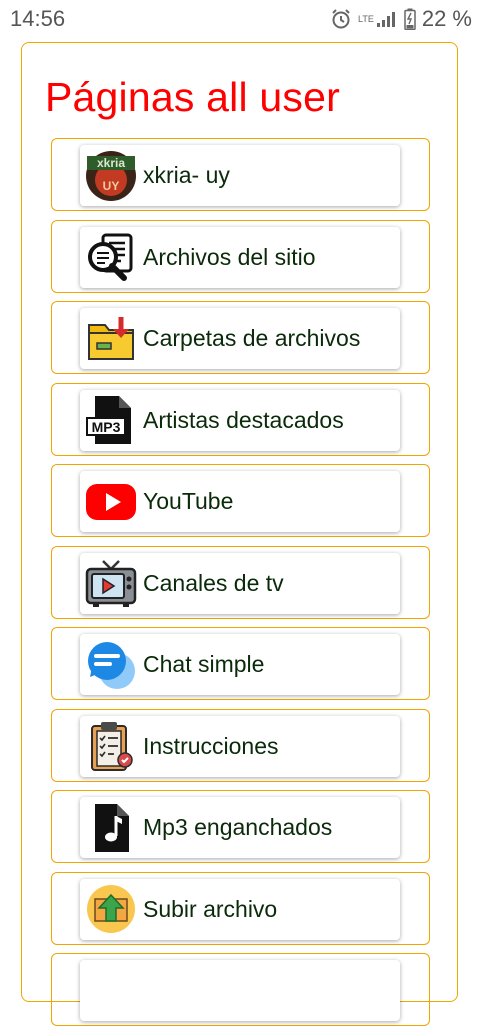  Describe the element at coordinates (111, 828) in the screenshot. I see `music-note-icon` at that location.